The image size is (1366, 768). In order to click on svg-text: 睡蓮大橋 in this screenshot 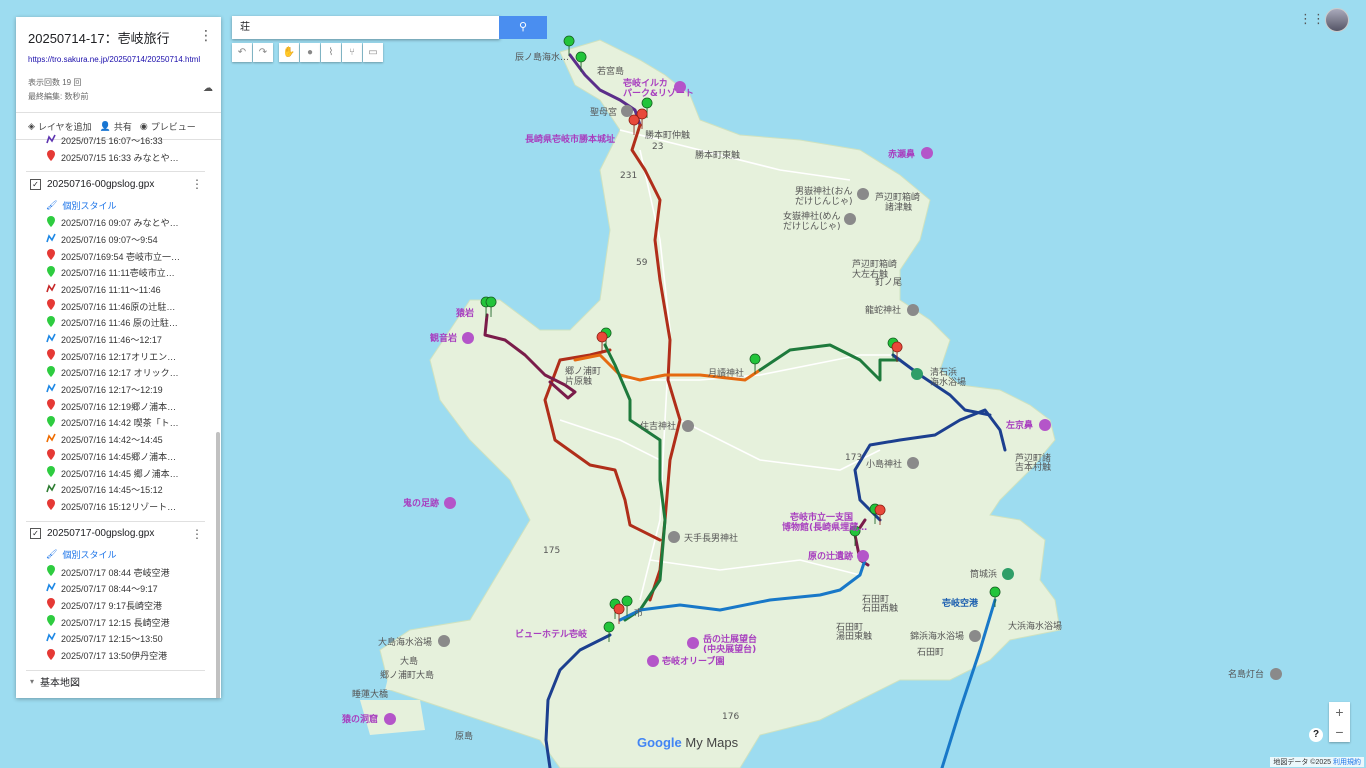, I will do `click(370, 694)`.